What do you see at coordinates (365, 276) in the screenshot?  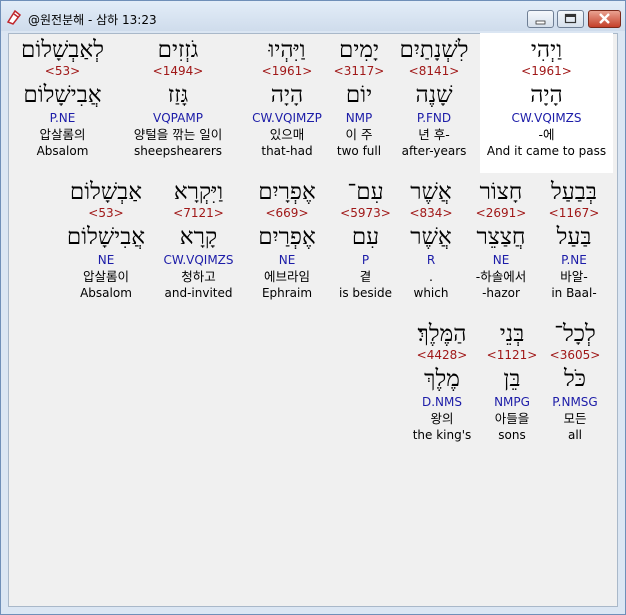 I see `korean-gloss: 곁` at bounding box center [365, 276].